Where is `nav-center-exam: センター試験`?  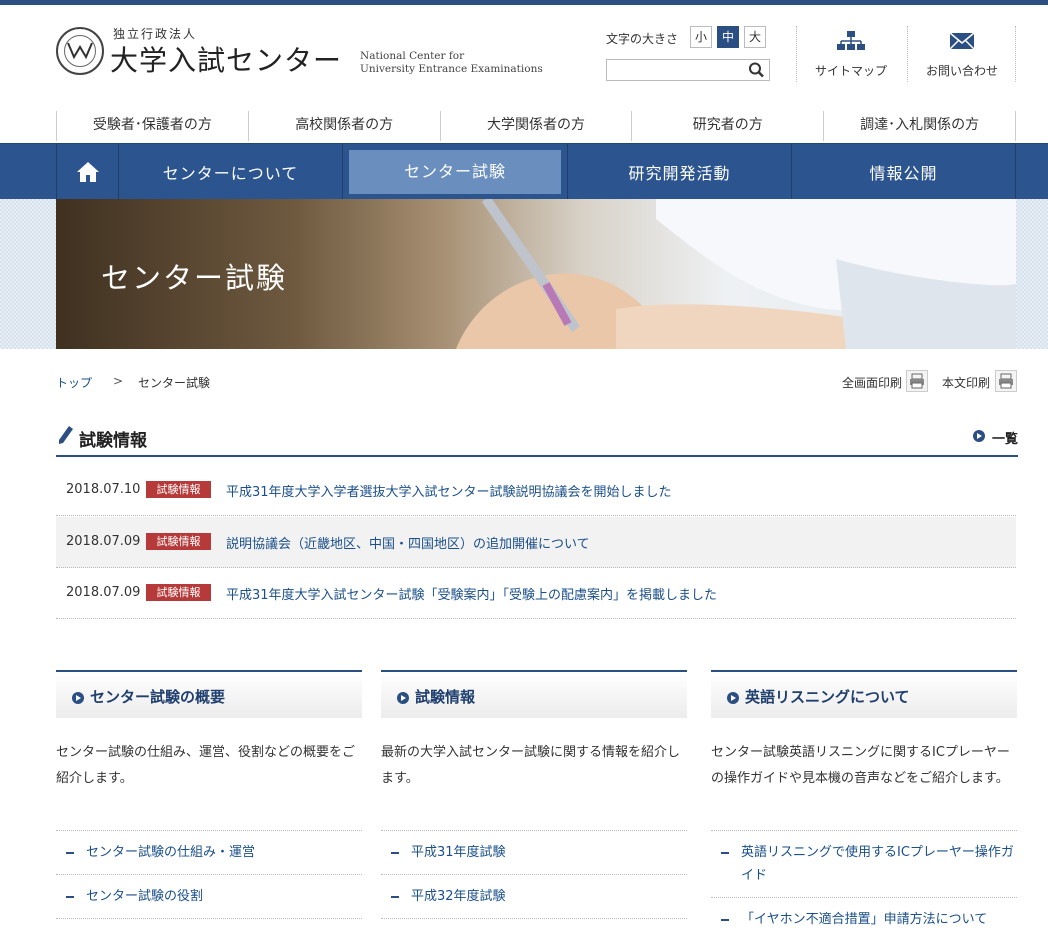 nav-center-exam: センター試験 is located at coordinates (455, 171).